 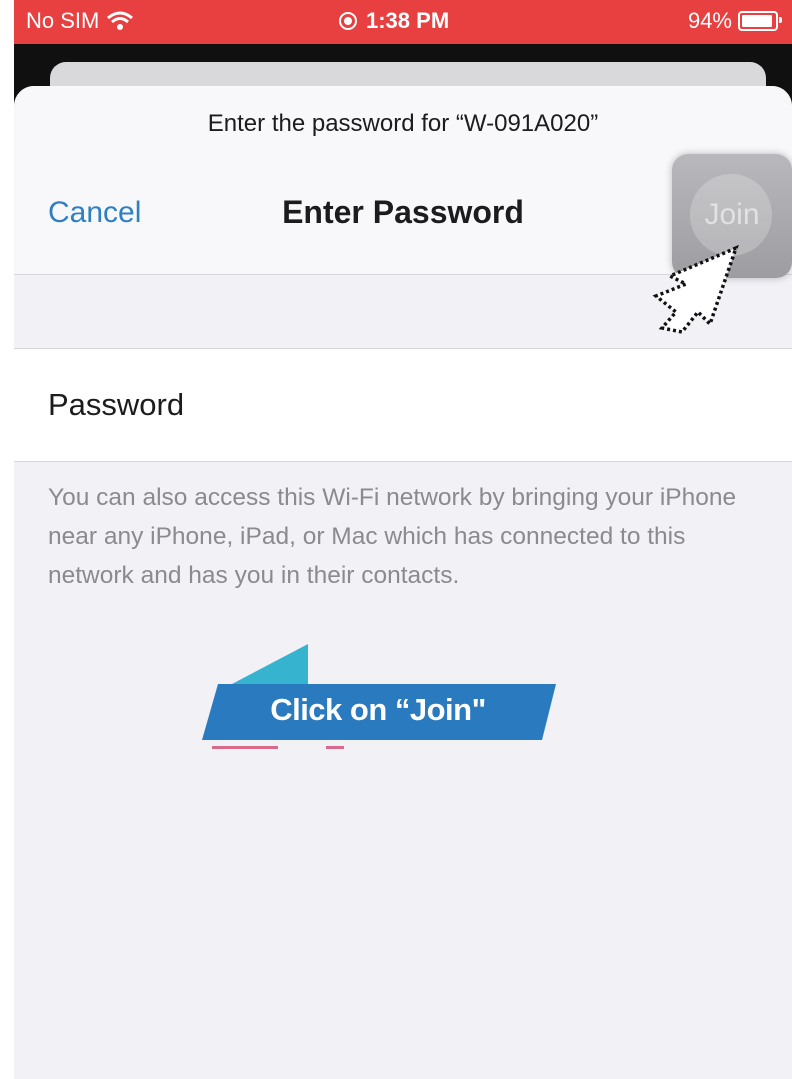 I want to click on password-row: Password, so click(x=403, y=405).